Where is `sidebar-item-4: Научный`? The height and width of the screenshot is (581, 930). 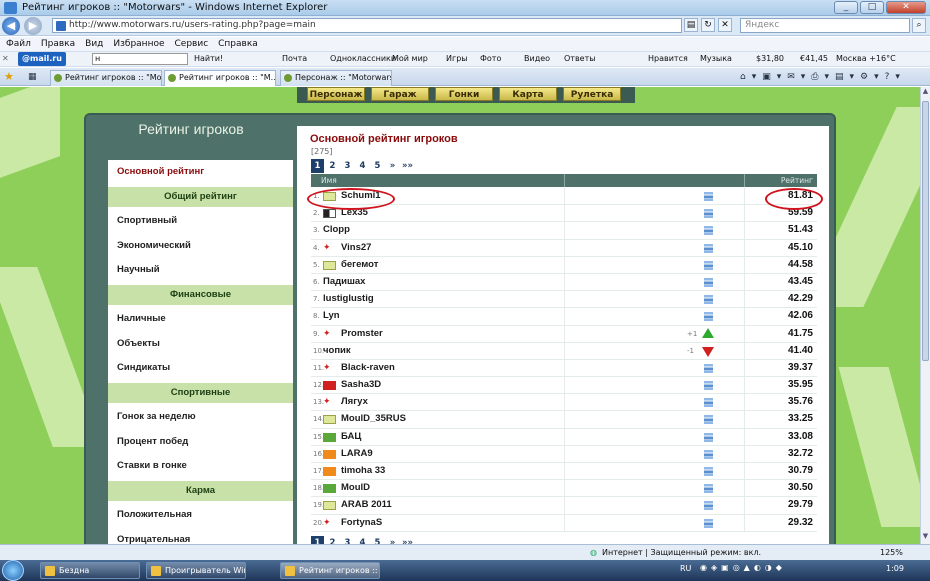
sidebar-item-4: Научный is located at coordinates (200, 270).